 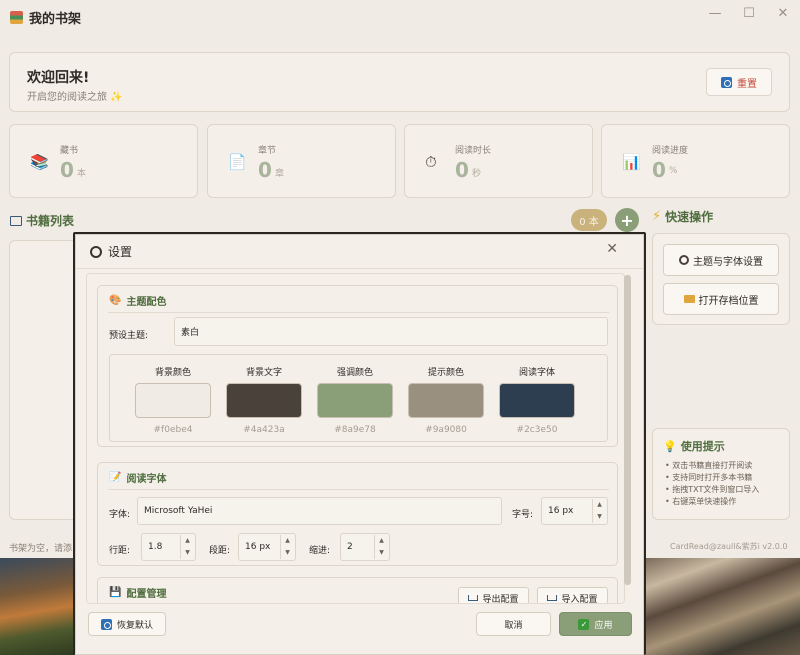 I want to click on book-count-badge: 0 本, so click(x=589, y=220).